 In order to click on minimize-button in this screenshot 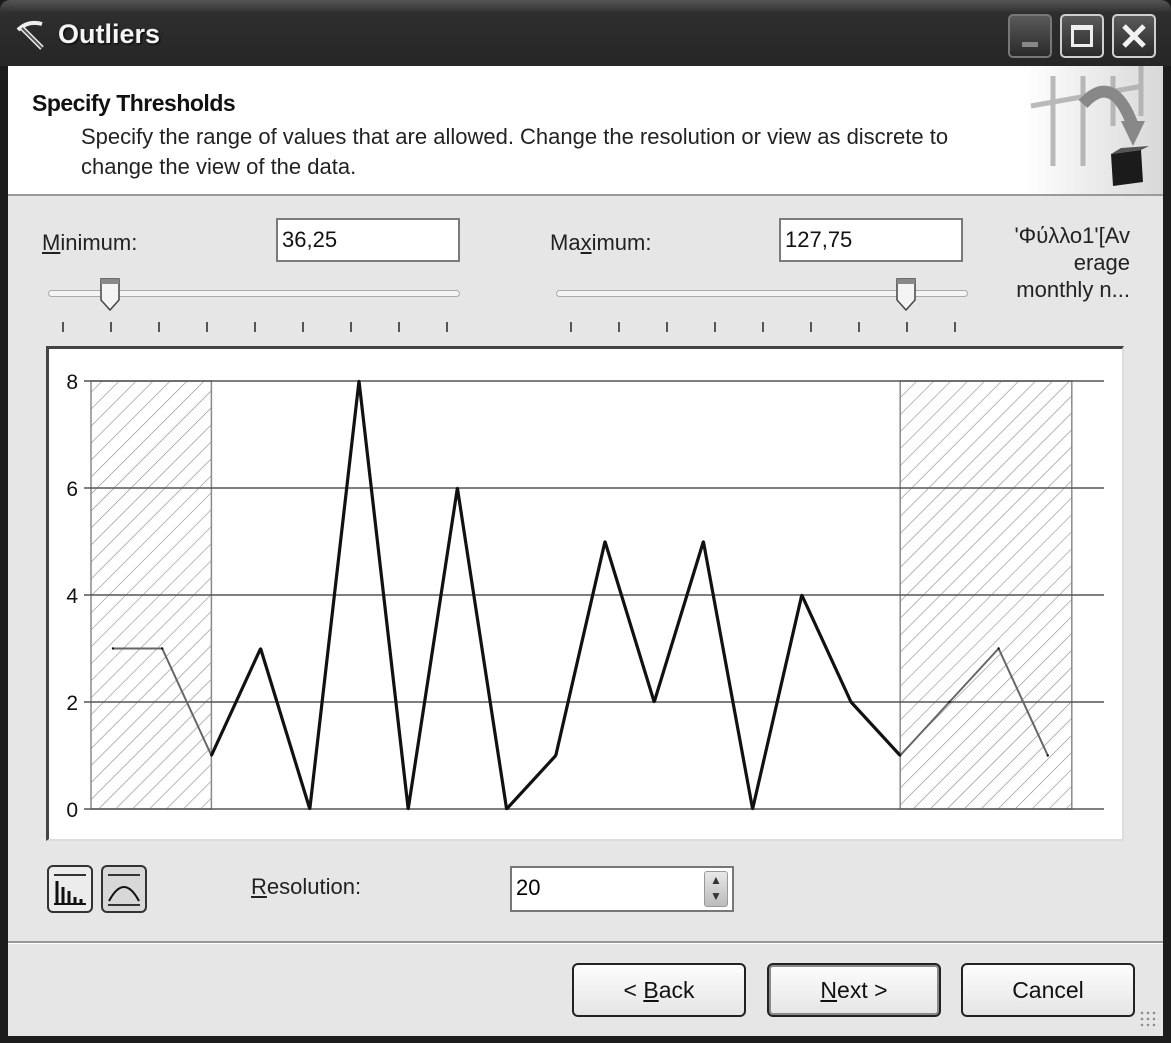, I will do `click(1030, 36)`.